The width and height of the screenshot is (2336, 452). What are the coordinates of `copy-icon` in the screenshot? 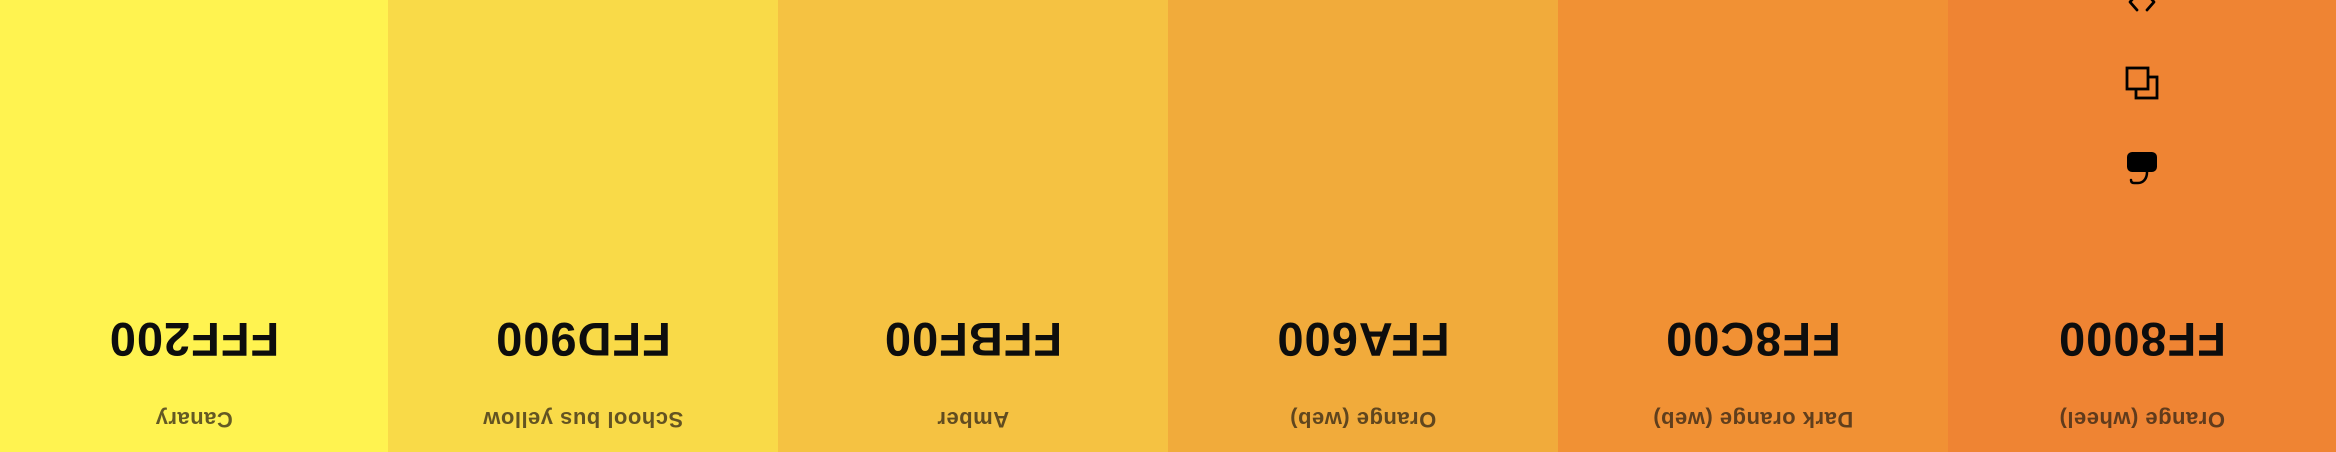 It's located at (2142, 83).